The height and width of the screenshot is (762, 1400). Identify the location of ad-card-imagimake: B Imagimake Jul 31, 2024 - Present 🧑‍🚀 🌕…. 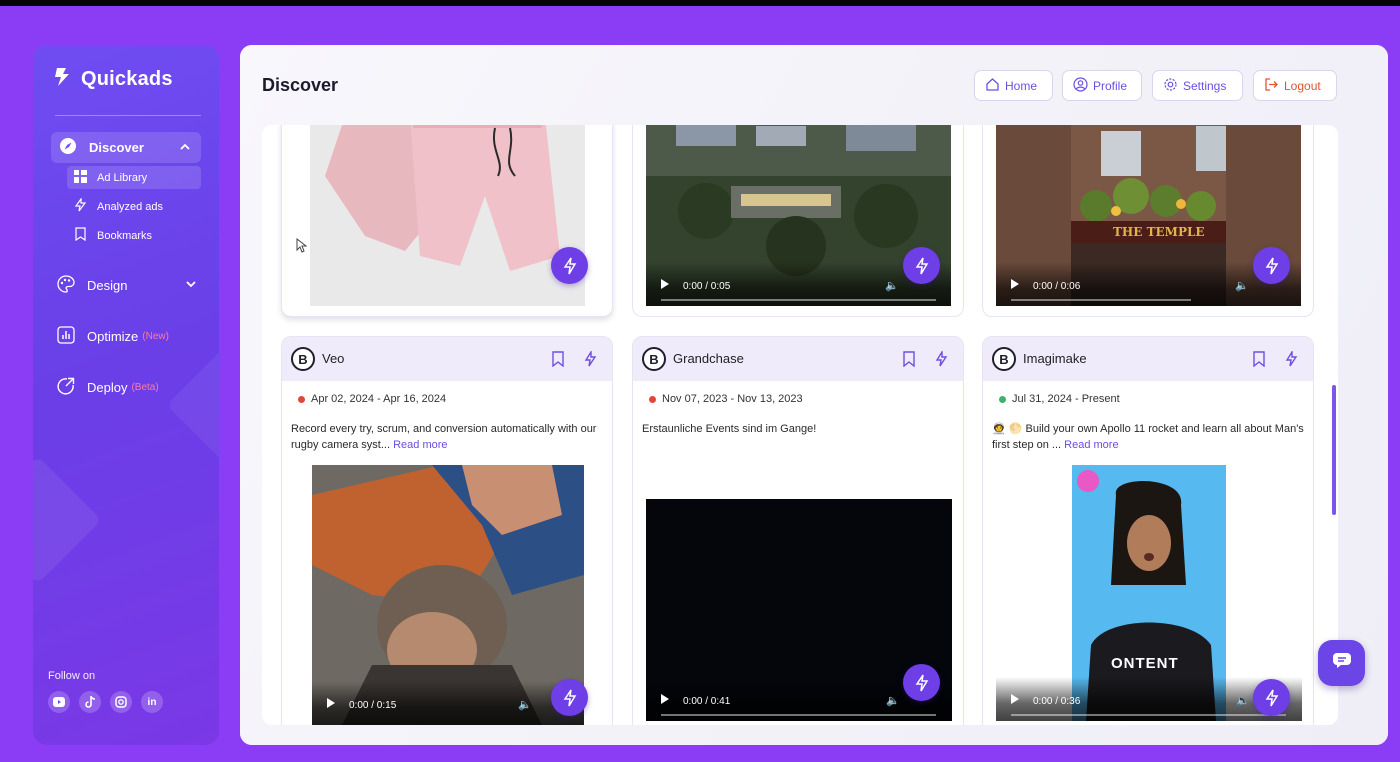
(1148, 530).